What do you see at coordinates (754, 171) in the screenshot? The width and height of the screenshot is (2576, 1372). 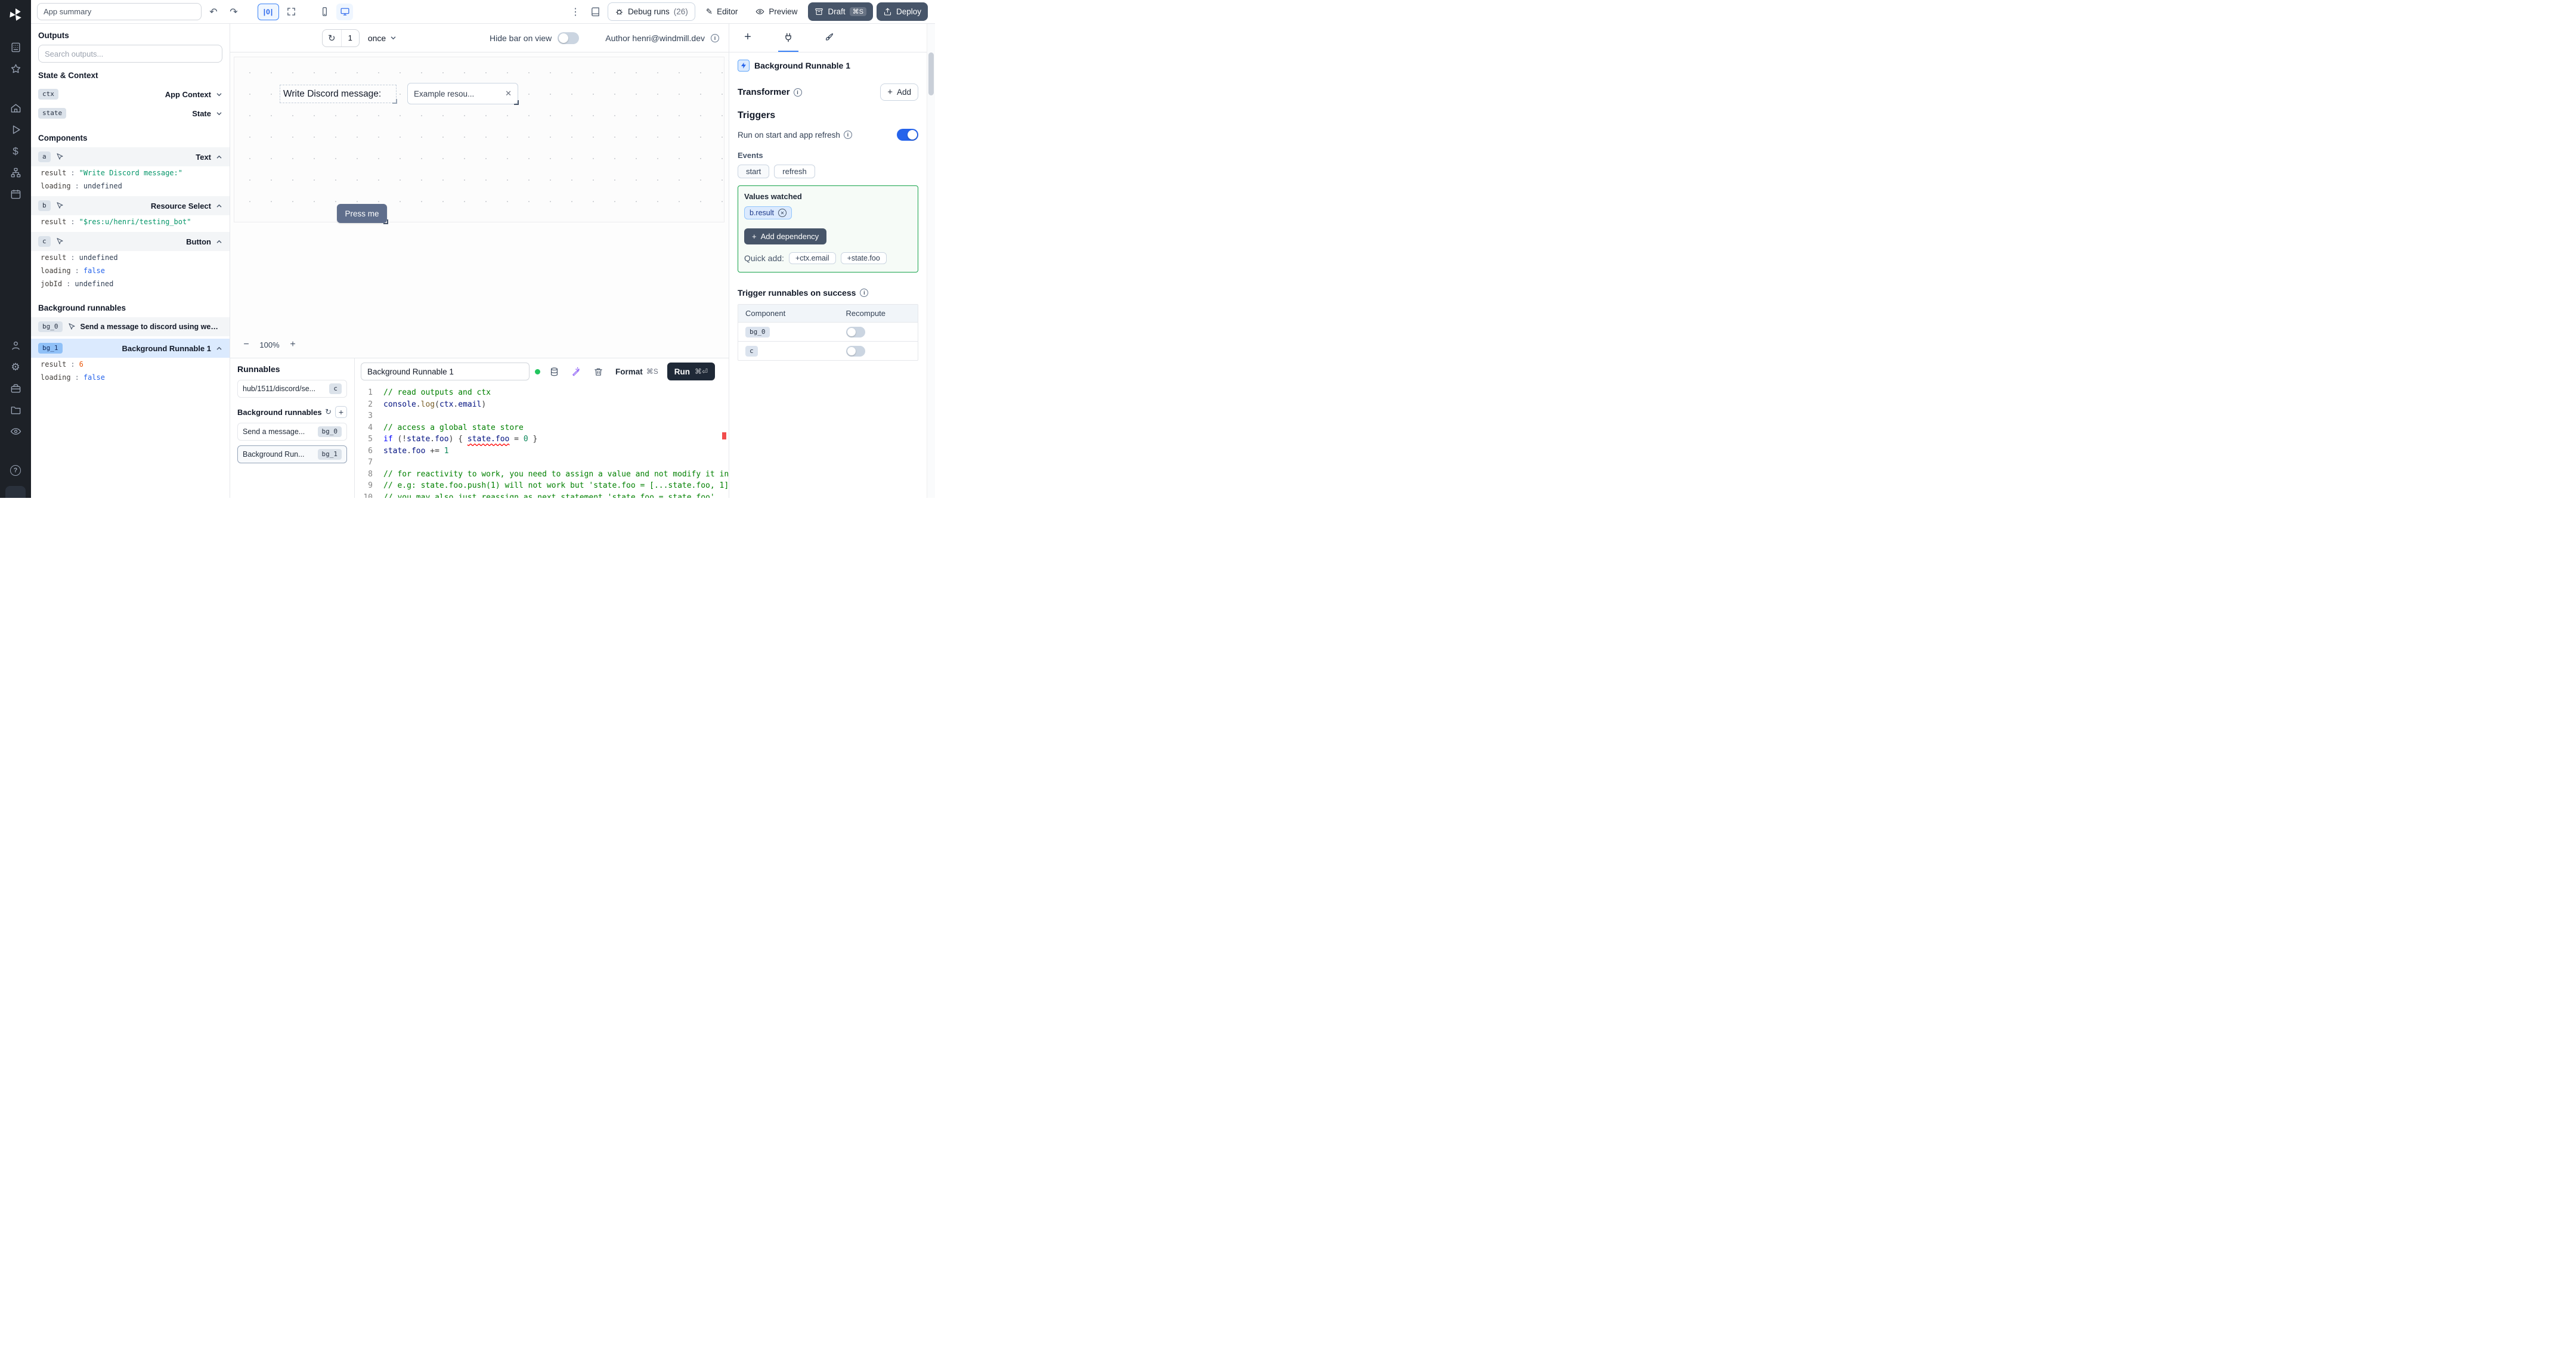 I see `event-chip-start: start` at bounding box center [754, 171].